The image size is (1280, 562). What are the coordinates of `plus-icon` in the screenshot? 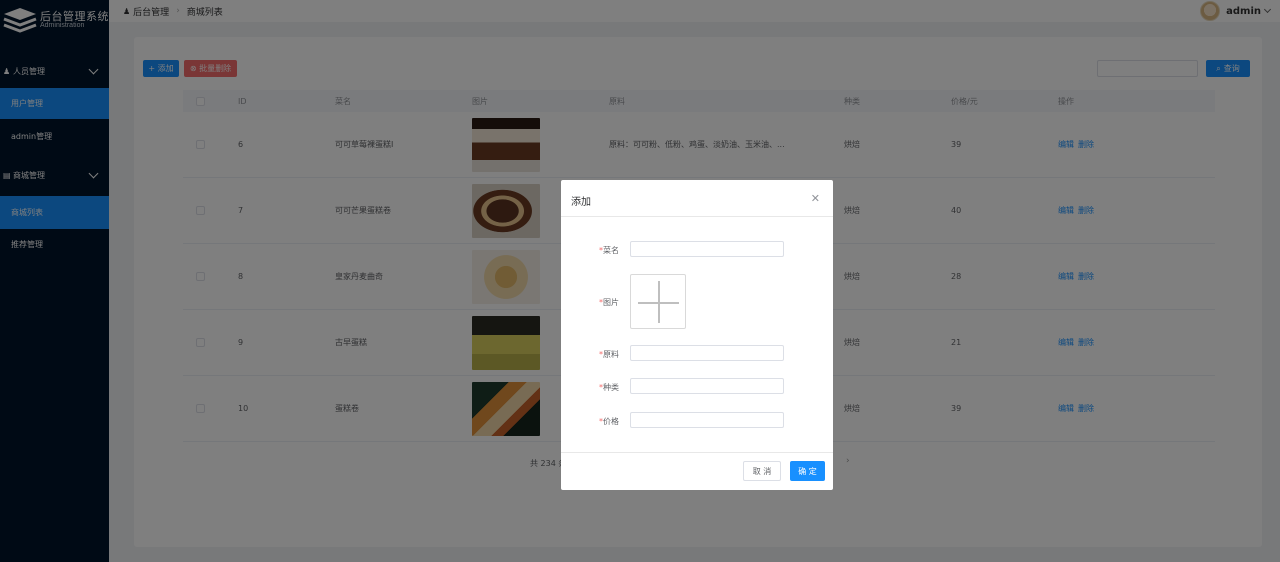 It's located at (659, 302).